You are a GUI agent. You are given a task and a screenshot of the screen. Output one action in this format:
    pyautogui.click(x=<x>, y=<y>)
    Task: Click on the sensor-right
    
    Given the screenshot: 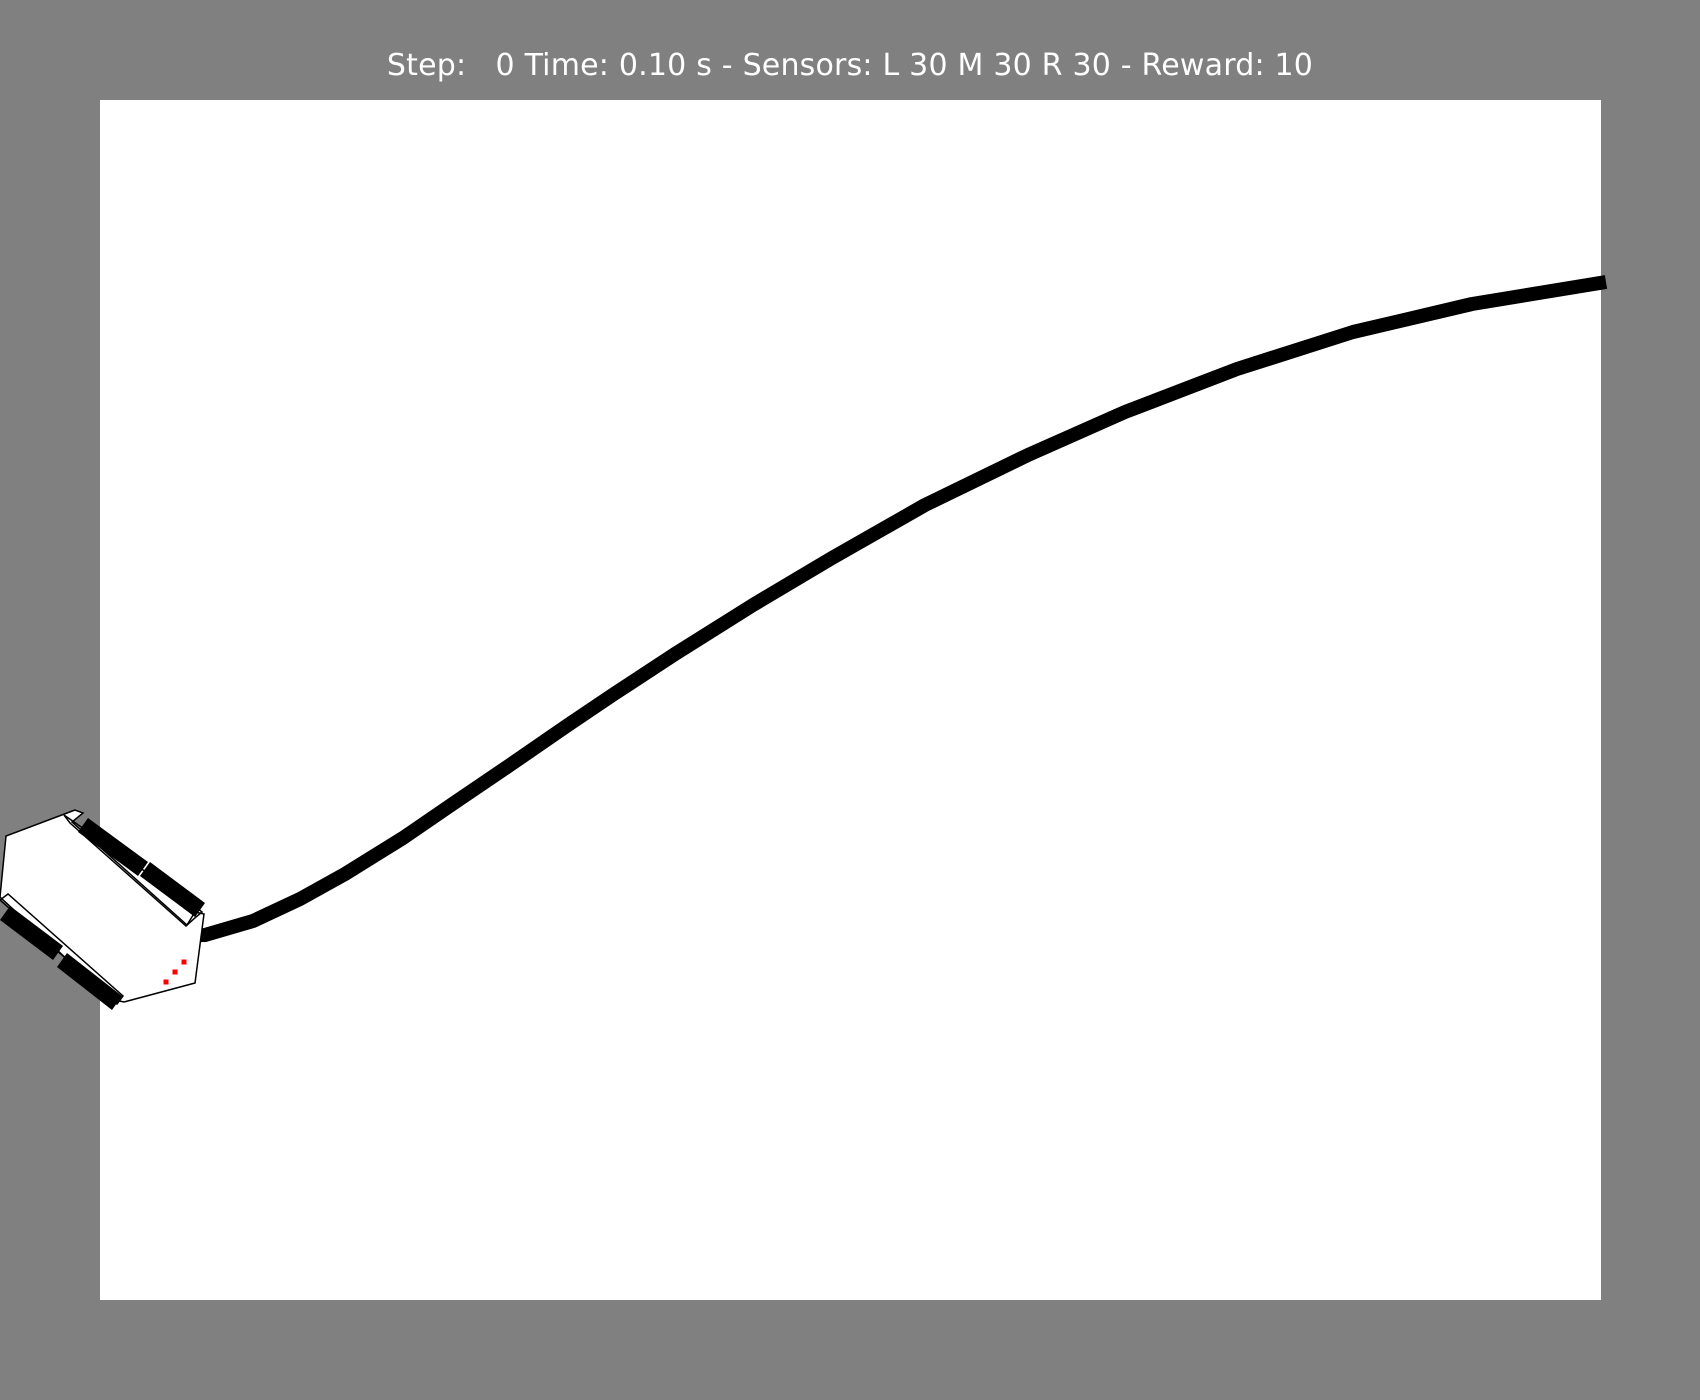 What is the action you would take?
    pyautogui.click(x=184, y=962)
    